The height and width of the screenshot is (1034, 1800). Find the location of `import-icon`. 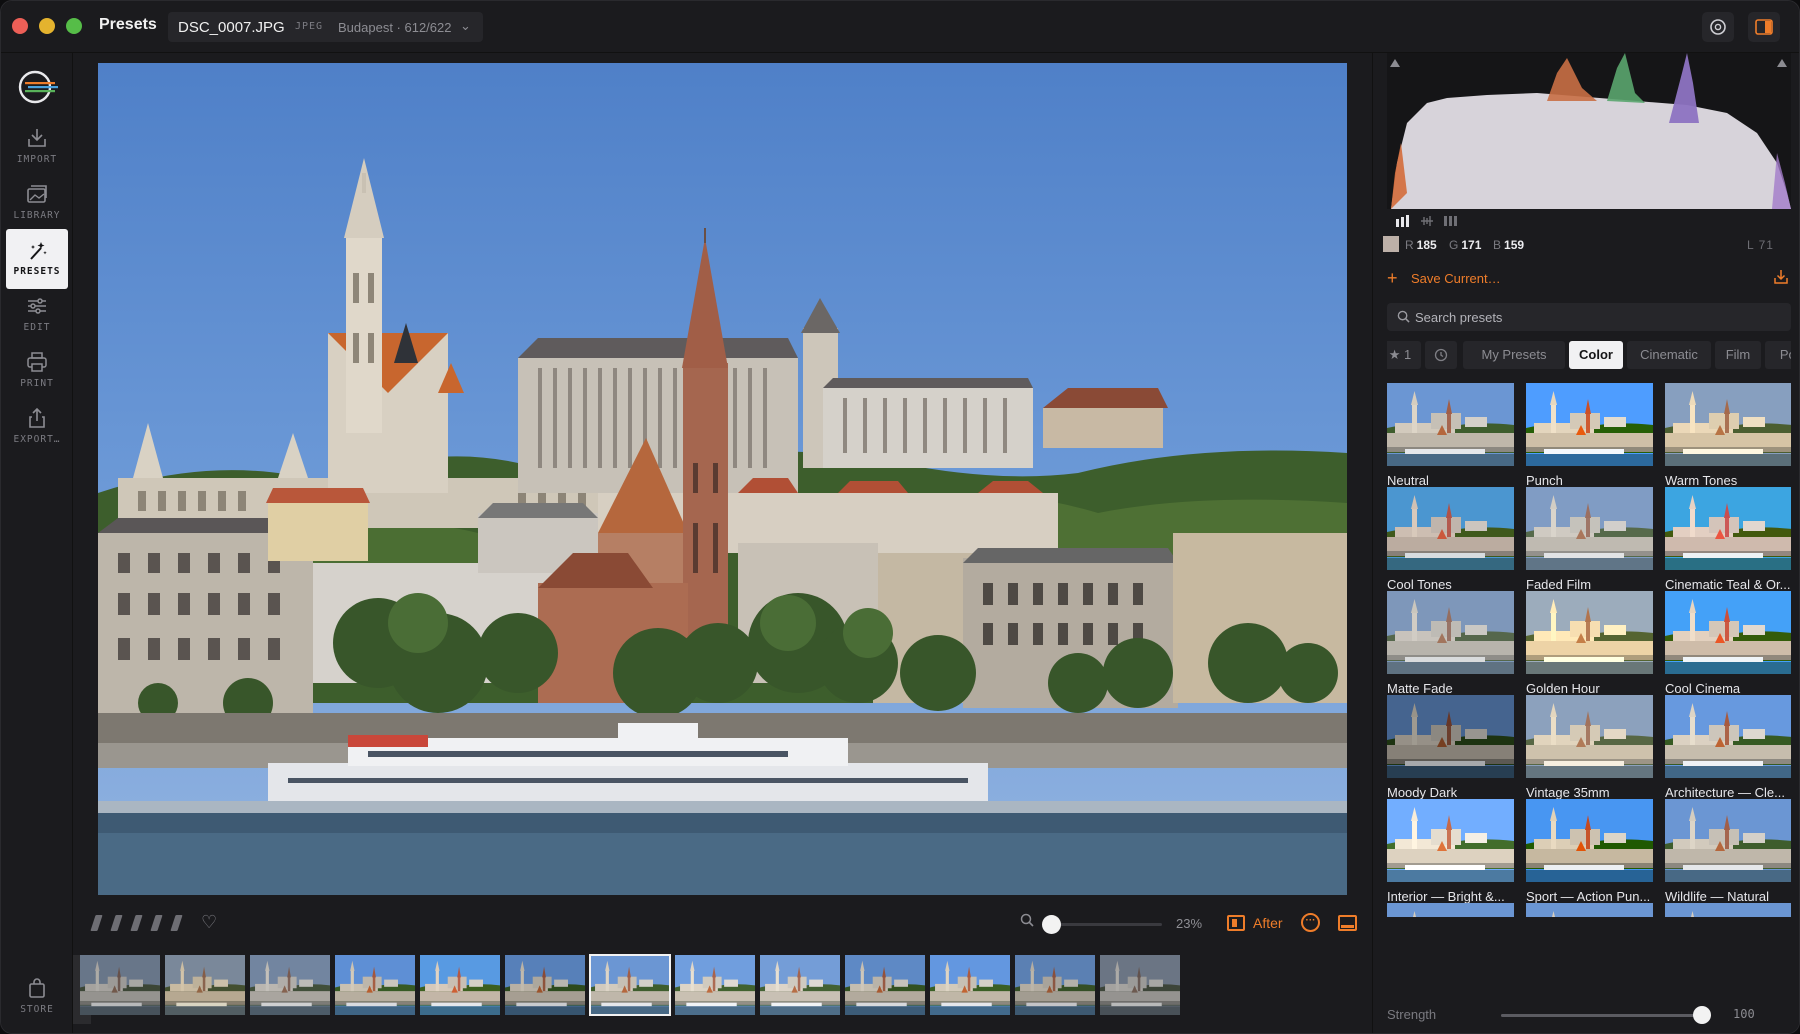

import-icon is located at coordinates (37, 138).